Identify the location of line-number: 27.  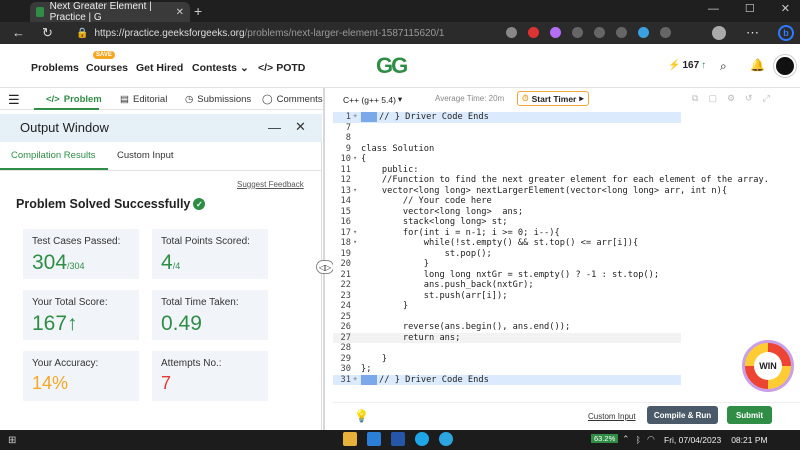
(345, 337).